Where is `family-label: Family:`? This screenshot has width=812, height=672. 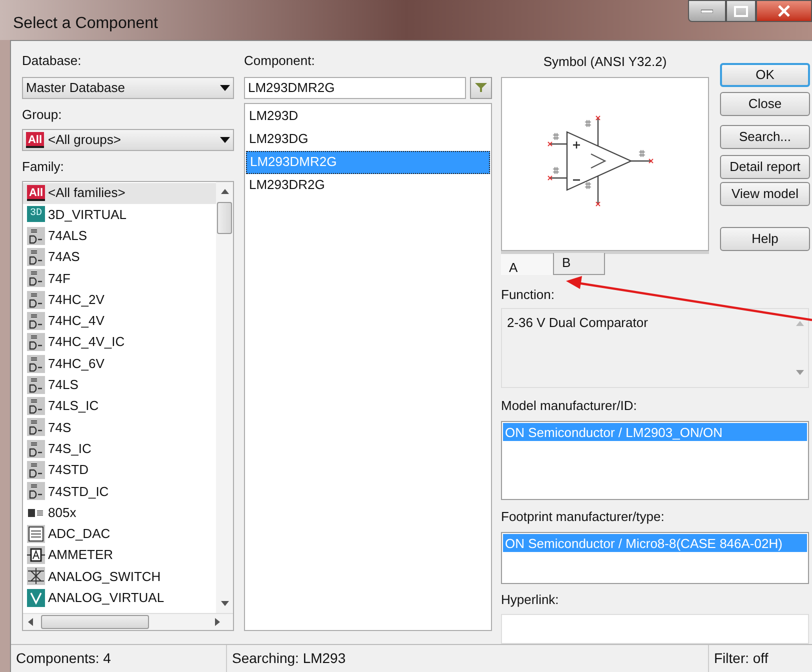 family-label: Family: is located at coordinates (43, 167).